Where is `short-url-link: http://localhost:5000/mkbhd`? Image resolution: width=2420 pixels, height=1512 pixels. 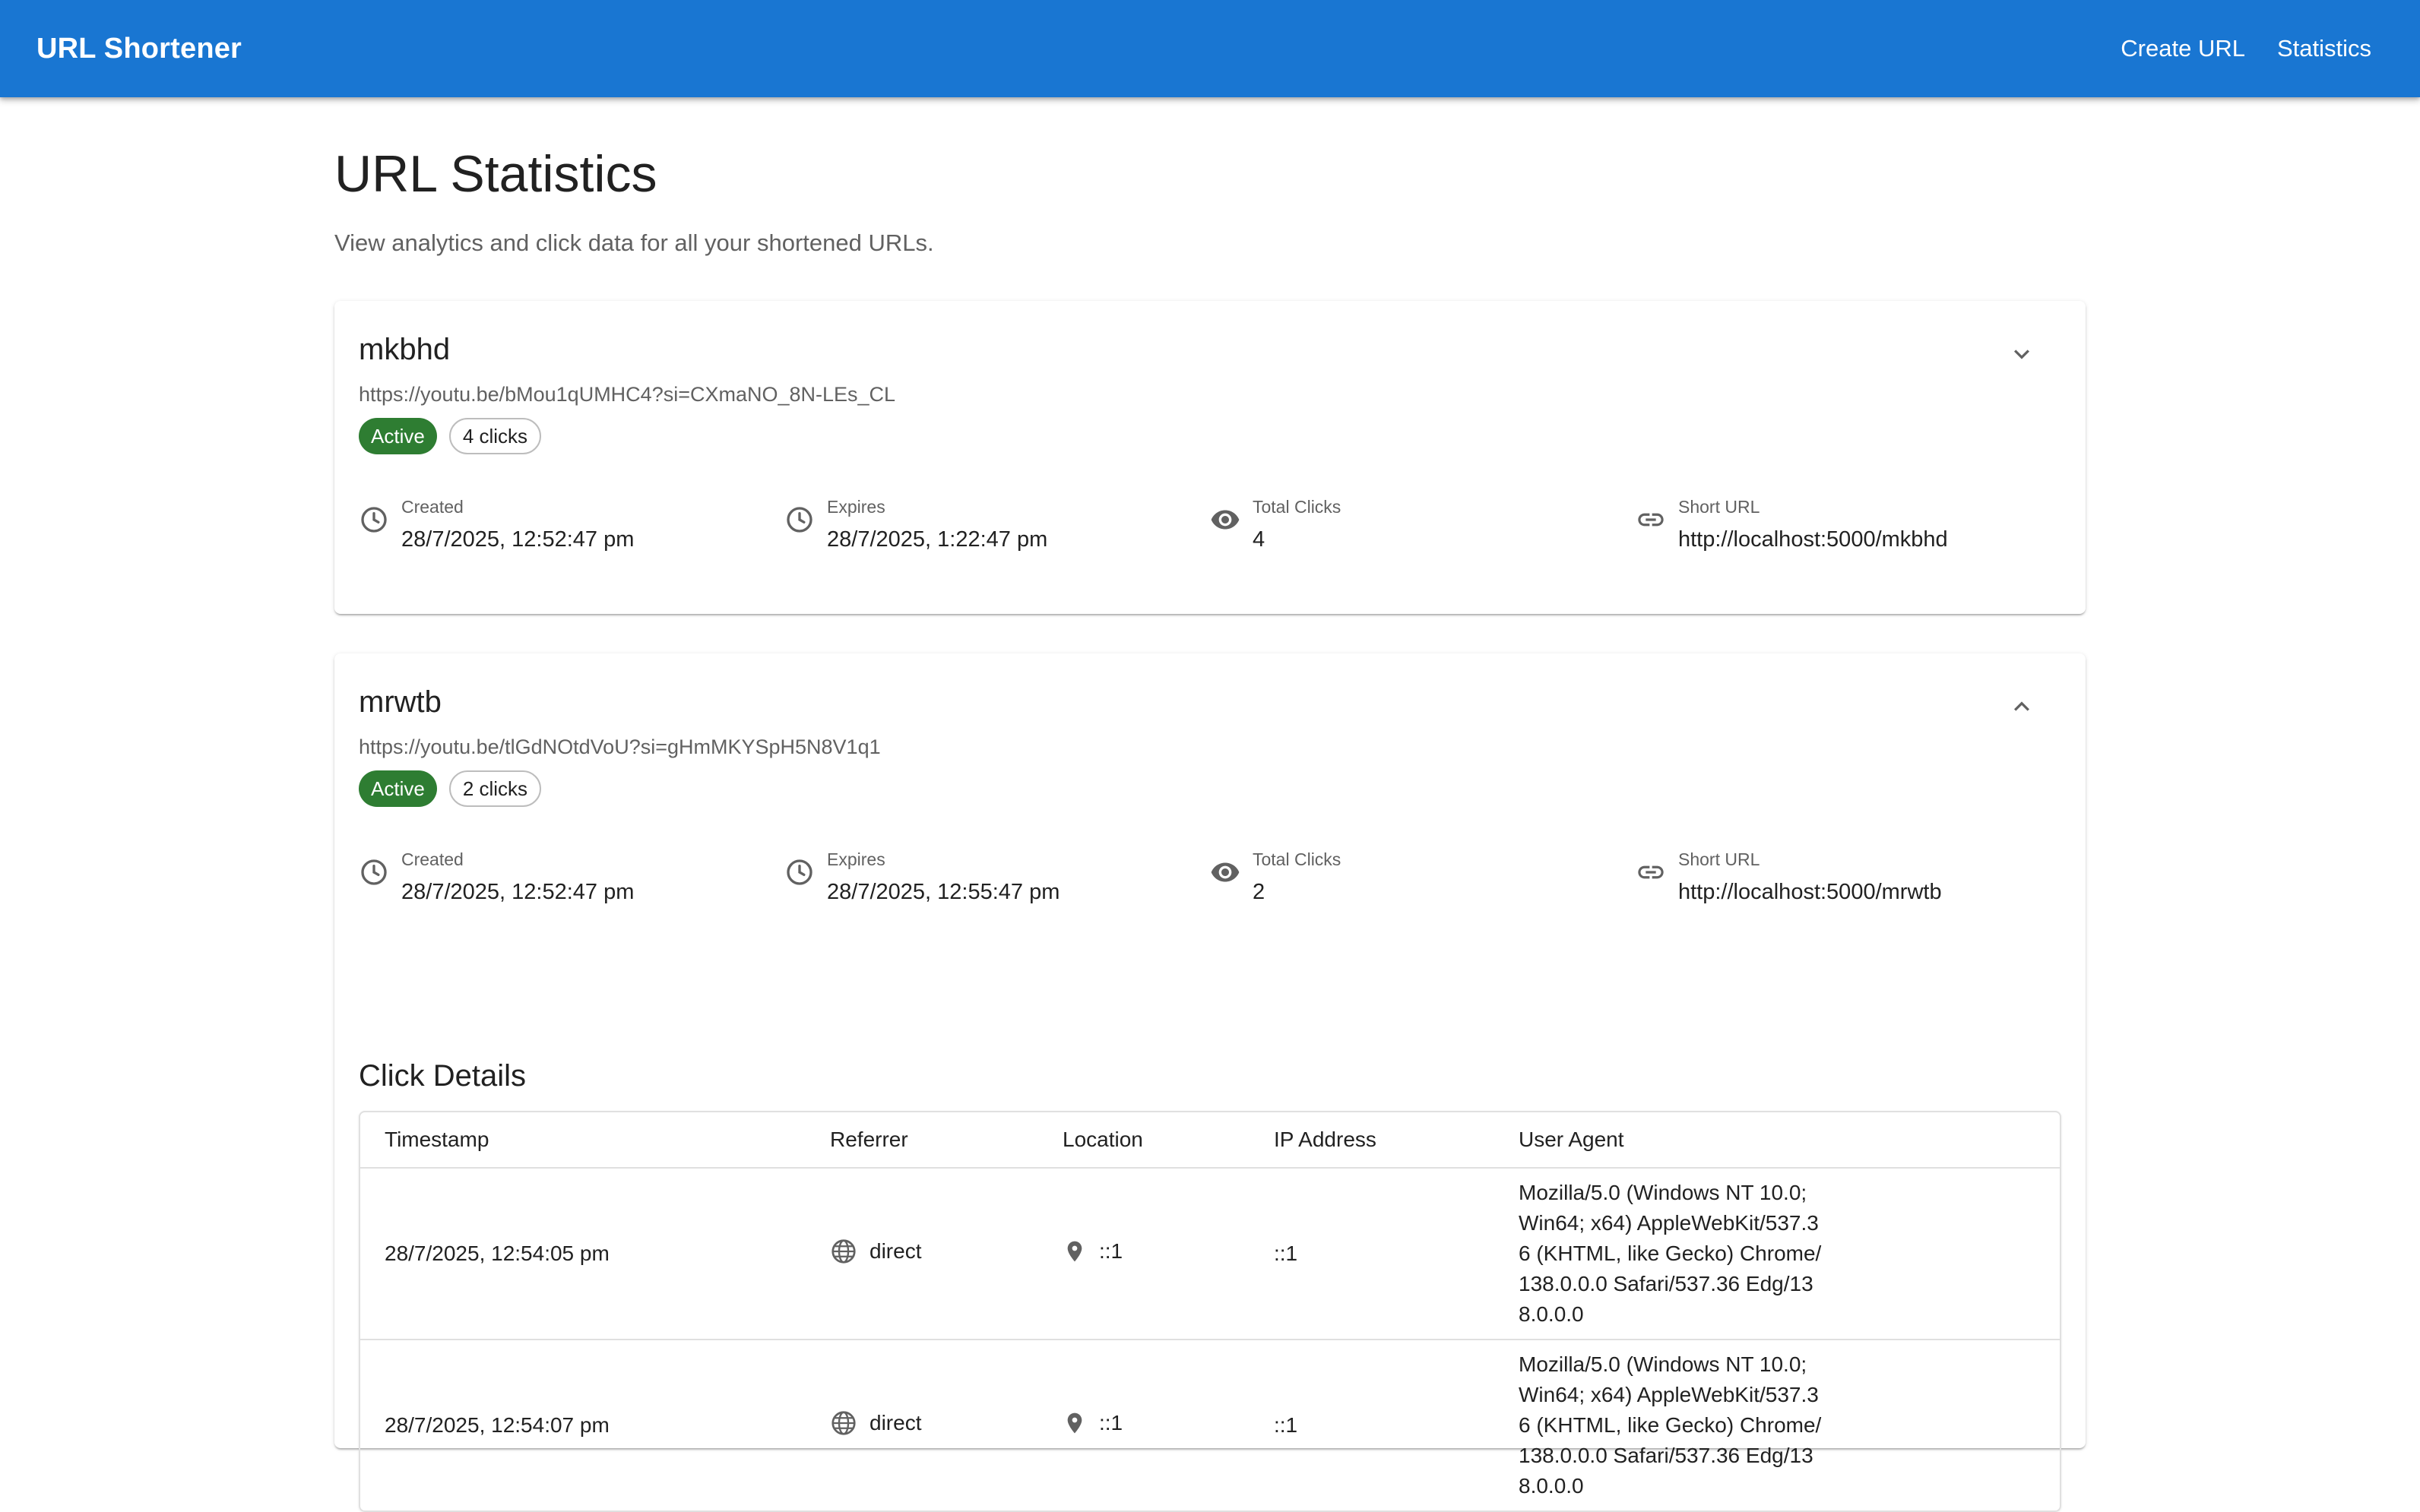
short-url-link: http://localhost:5000/mkbhd is located at coordinates (1813, 539).